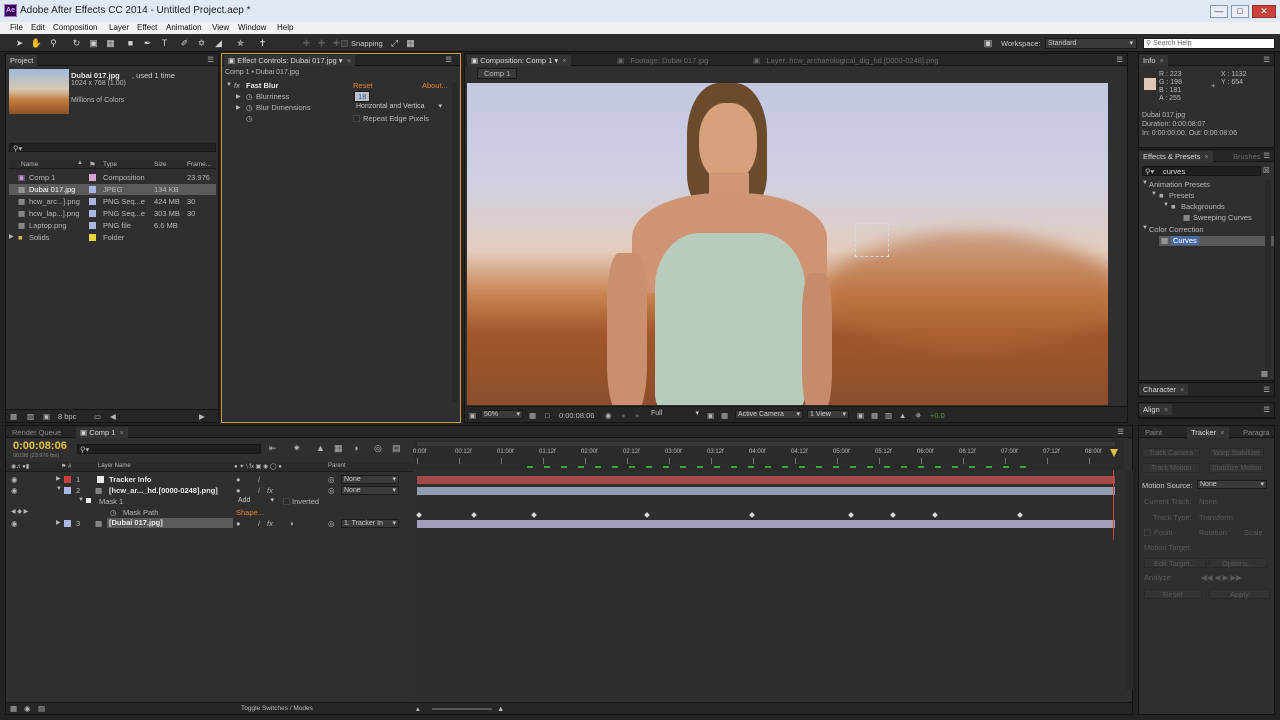 This screenshot has height=720, width=1280. Describe the element at coordinates (30, 416) in the screenshot. I see `new-folder-icon: ▧` at that location.